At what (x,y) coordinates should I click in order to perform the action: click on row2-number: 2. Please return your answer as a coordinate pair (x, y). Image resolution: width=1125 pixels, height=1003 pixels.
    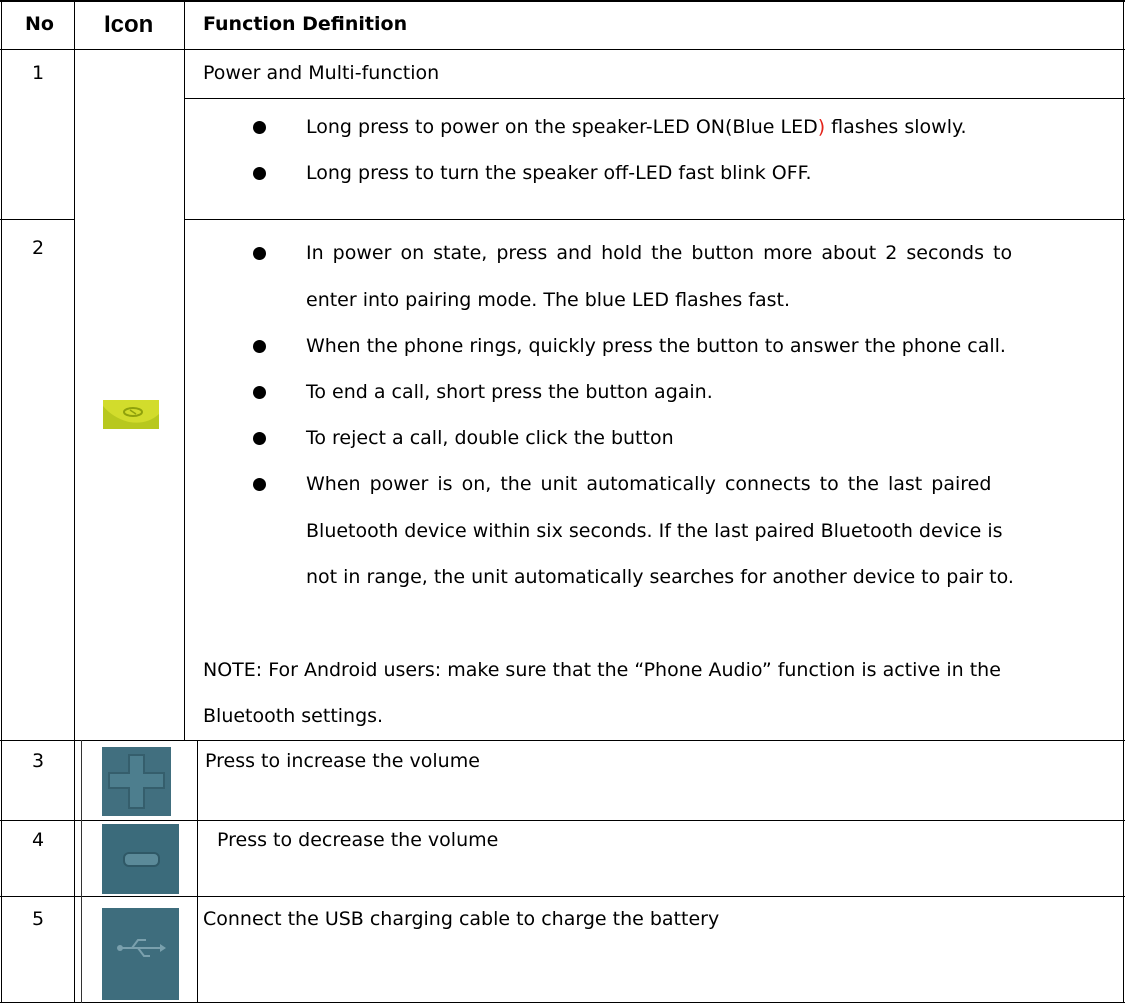
    Looking at the image, I should click on (38, 248).